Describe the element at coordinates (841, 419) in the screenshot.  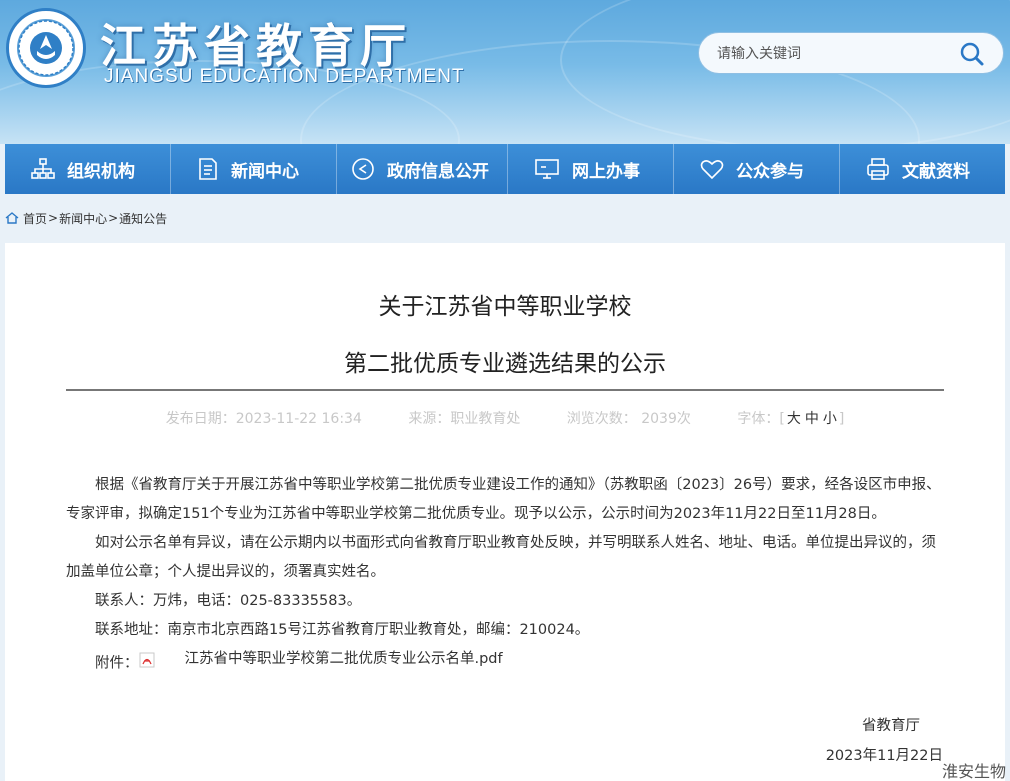
I see `bracket-close: ]` at that location.